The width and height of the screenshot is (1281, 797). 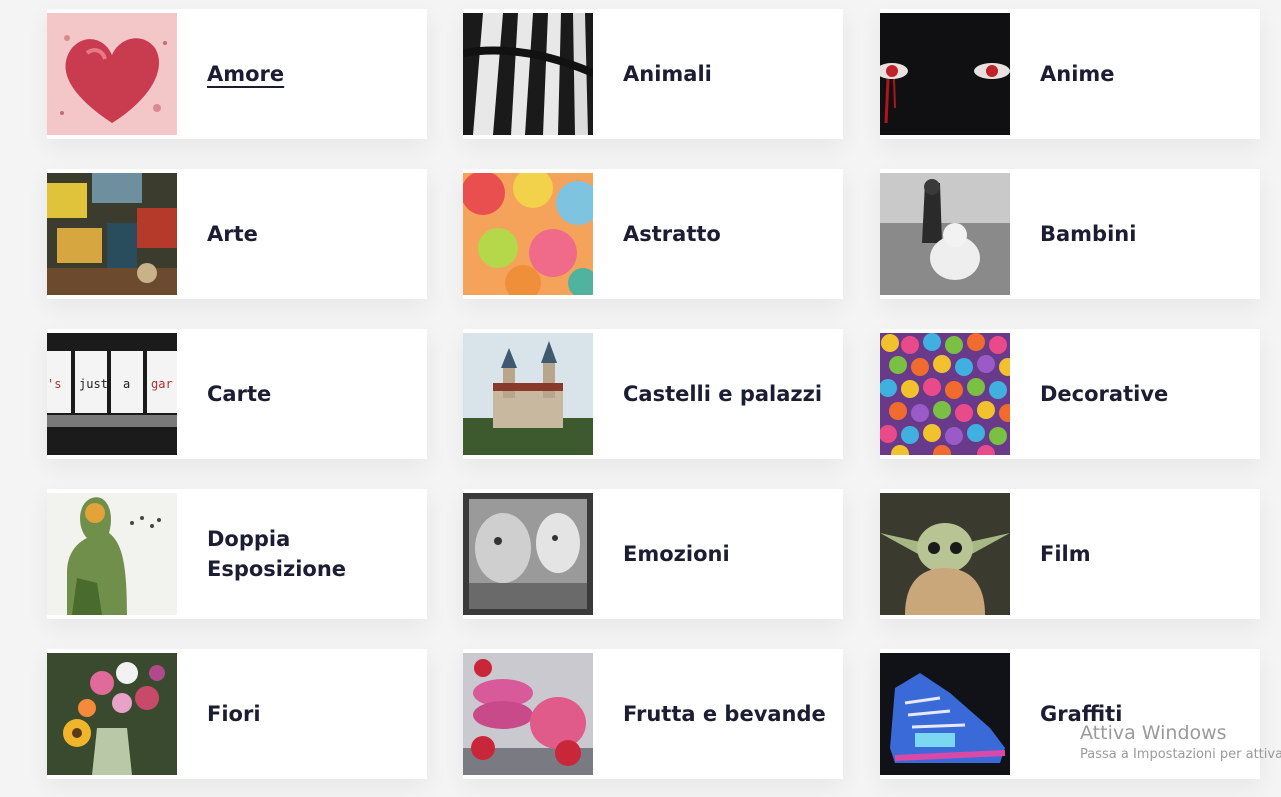 What do you see at coordinates (312, 714) in the screenshot?
I see `category-label: Fiori` at bounding box center [312, 714].